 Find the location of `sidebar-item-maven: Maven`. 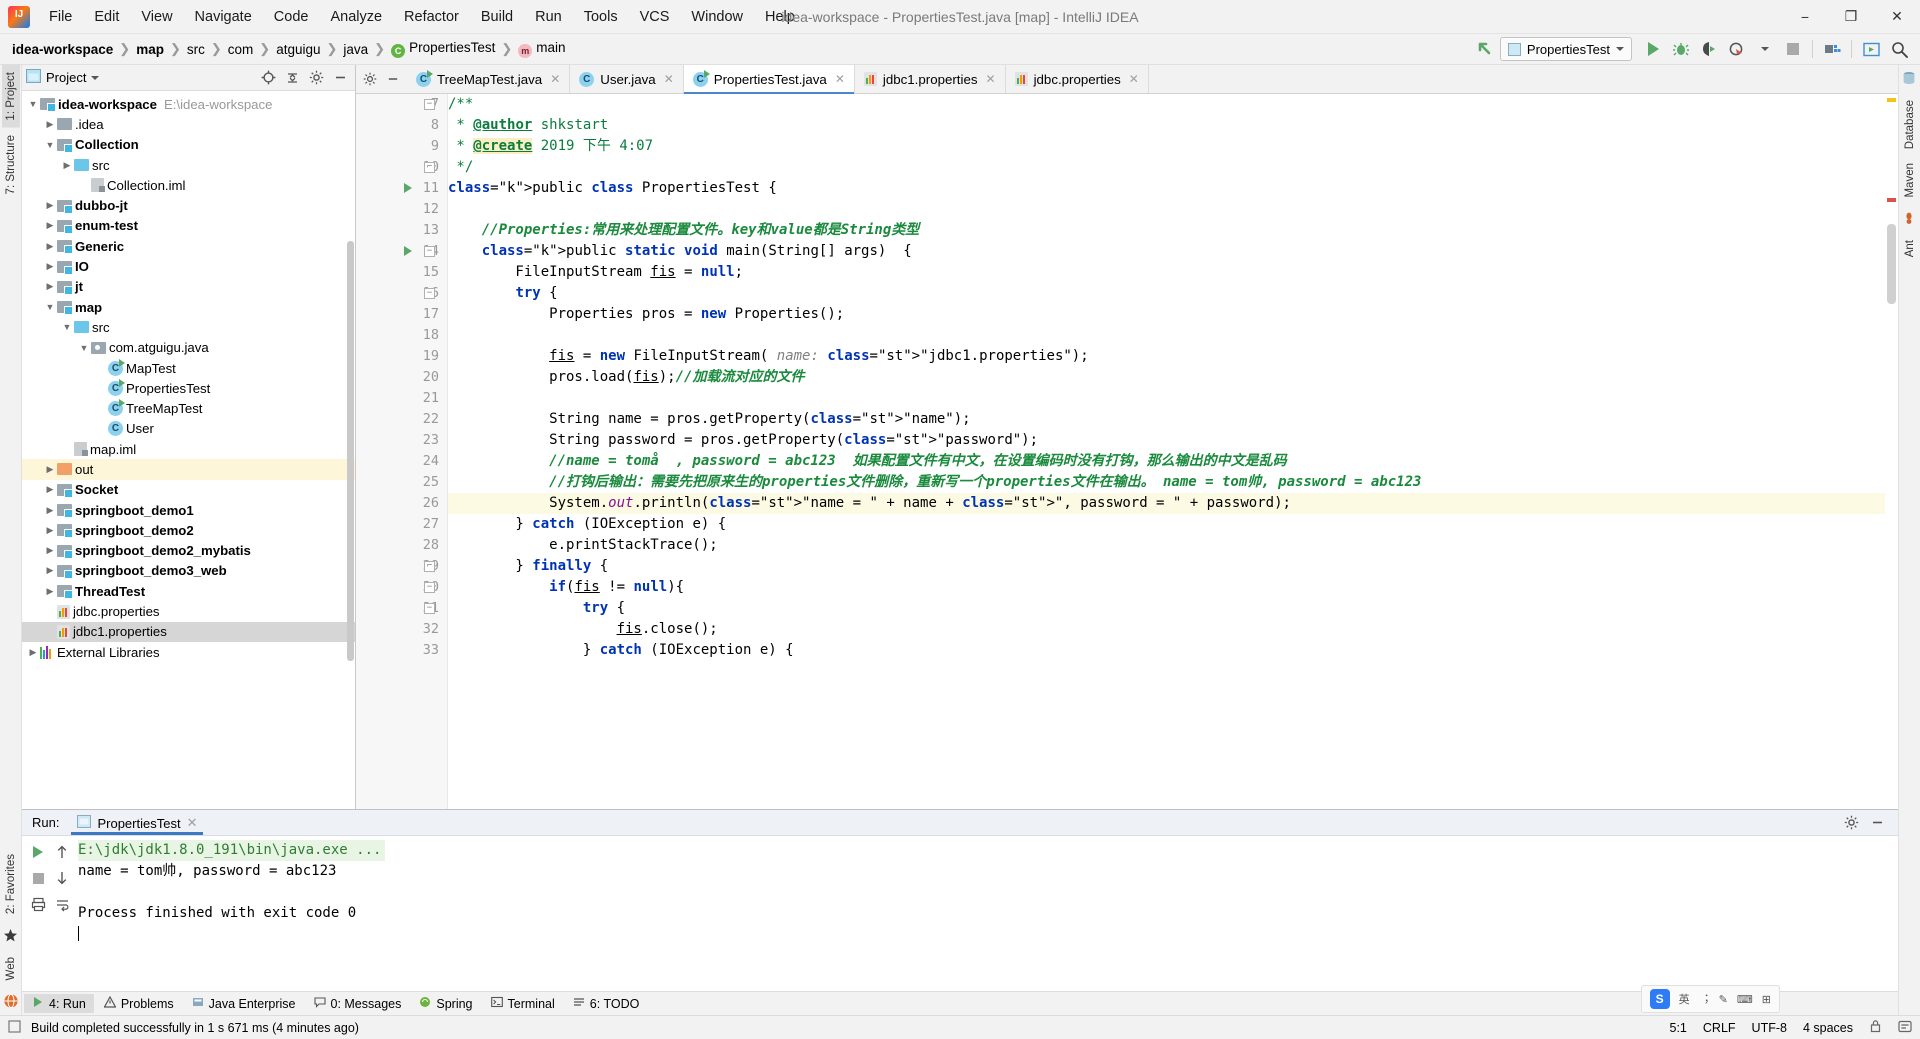

sidebar-item-maven: Maven is located at coordinates (1910, 180).